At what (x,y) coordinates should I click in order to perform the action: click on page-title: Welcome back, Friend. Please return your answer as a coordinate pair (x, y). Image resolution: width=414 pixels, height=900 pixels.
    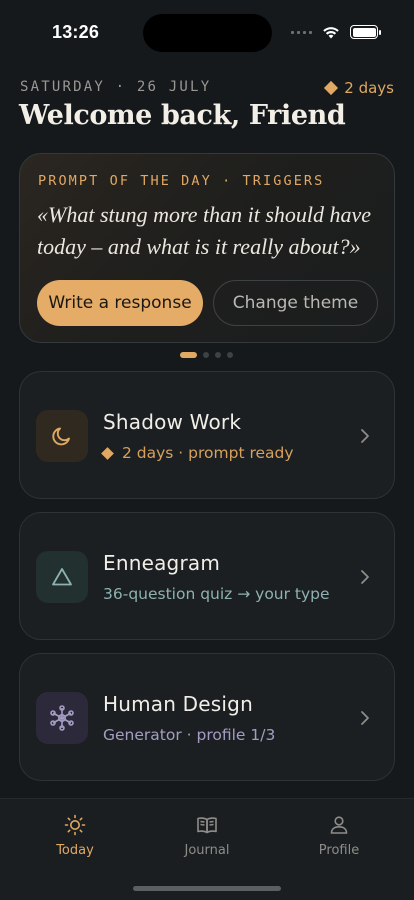
    Looking at the image, I should click on (182, 115).